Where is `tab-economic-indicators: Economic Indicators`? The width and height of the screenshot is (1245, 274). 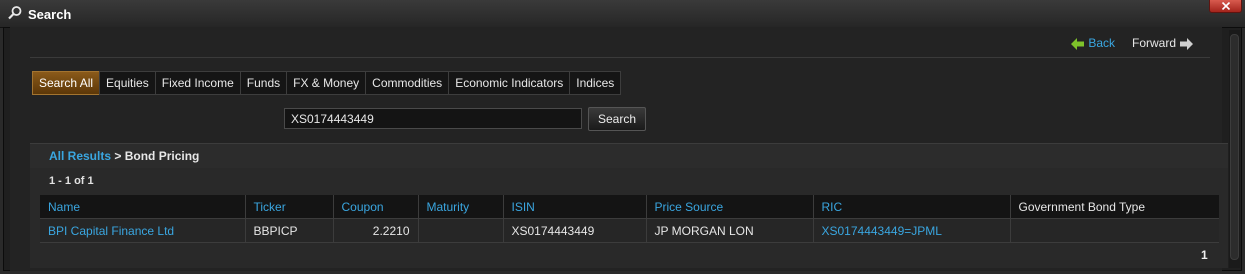 tab-economic-indicators: Economic Indicators is located at coordinates (509, 83).